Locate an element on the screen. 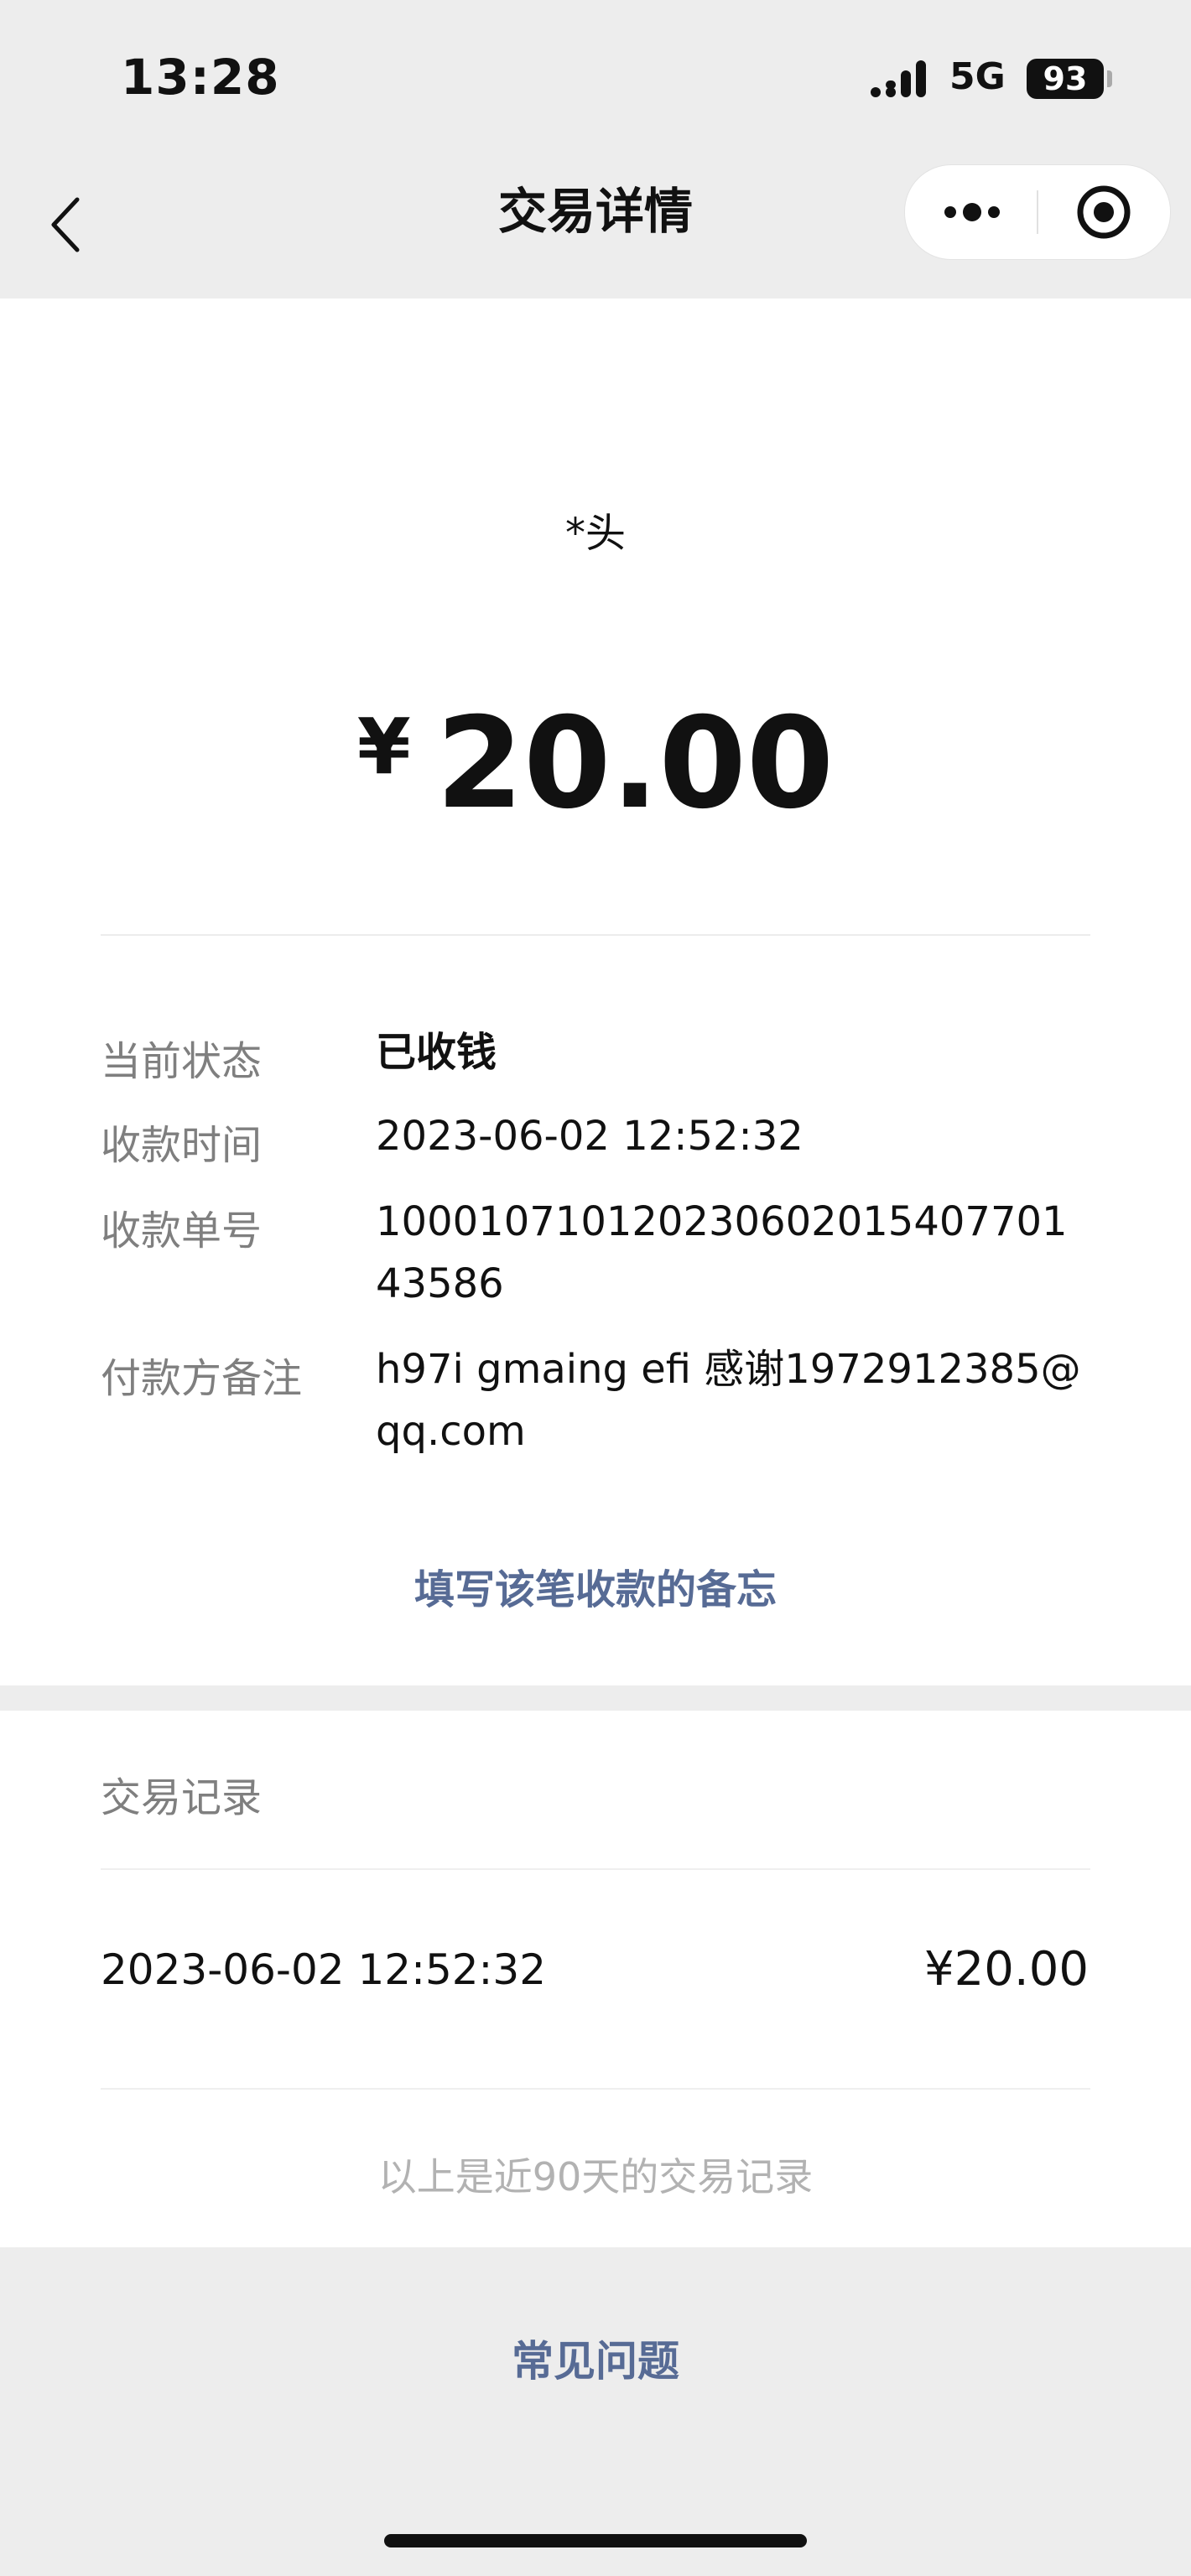  nav-bar: 交易详情 is located at coordinates (595, 225).